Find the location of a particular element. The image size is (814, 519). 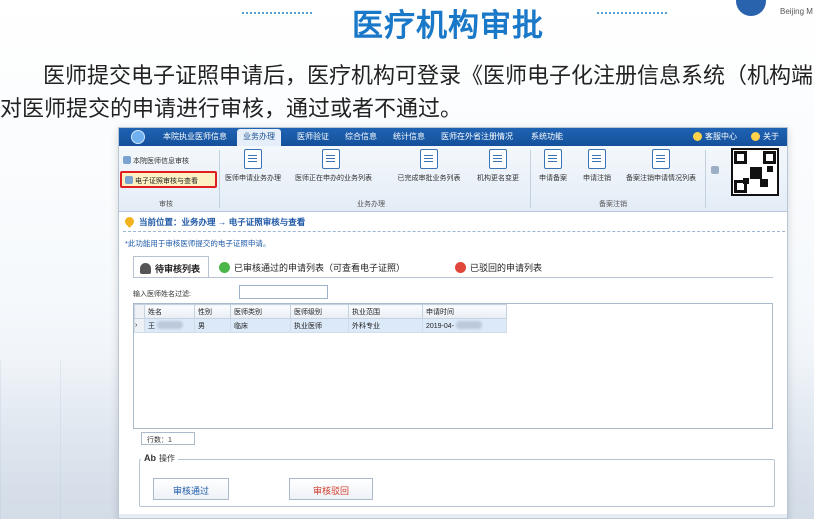

ribbon-filing-list-button: 备案注销申请情况列表 is located at coordinates (661, 169).